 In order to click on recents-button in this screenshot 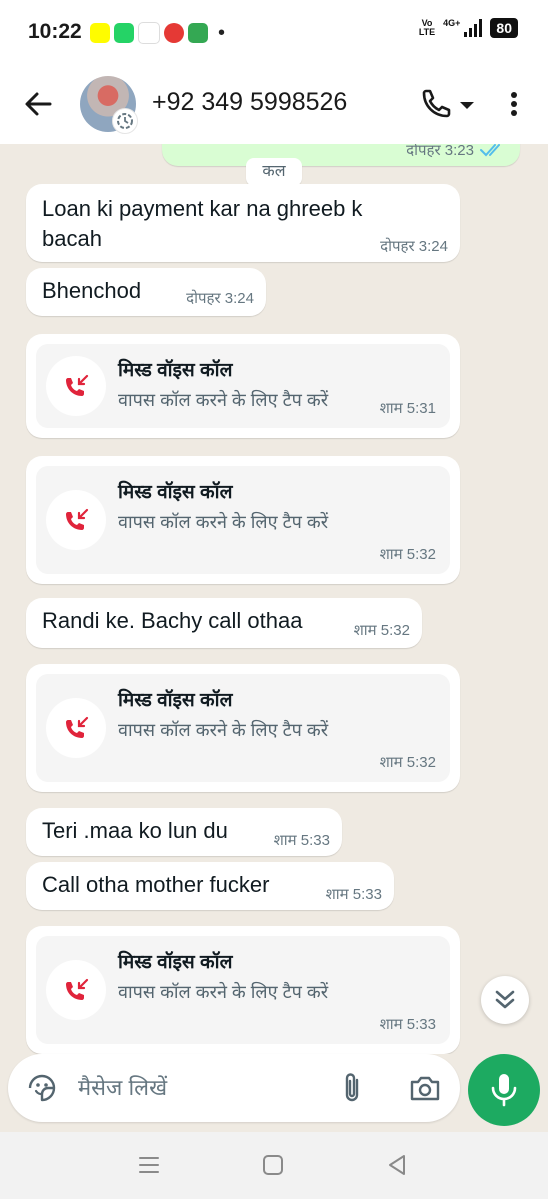, I will do `click(149, 1165)`.